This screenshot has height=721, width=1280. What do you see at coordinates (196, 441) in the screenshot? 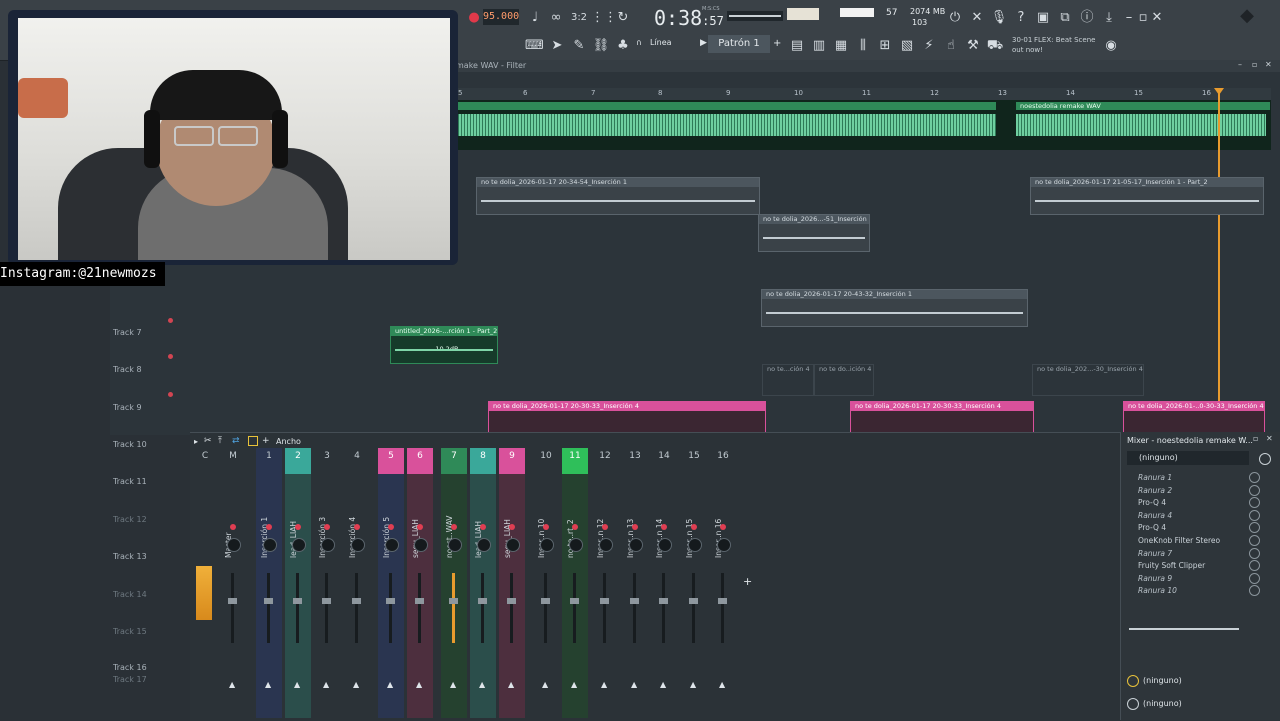
I see `mixer-menu-arrow-icon: ▸` at bounding box center [196, 441].